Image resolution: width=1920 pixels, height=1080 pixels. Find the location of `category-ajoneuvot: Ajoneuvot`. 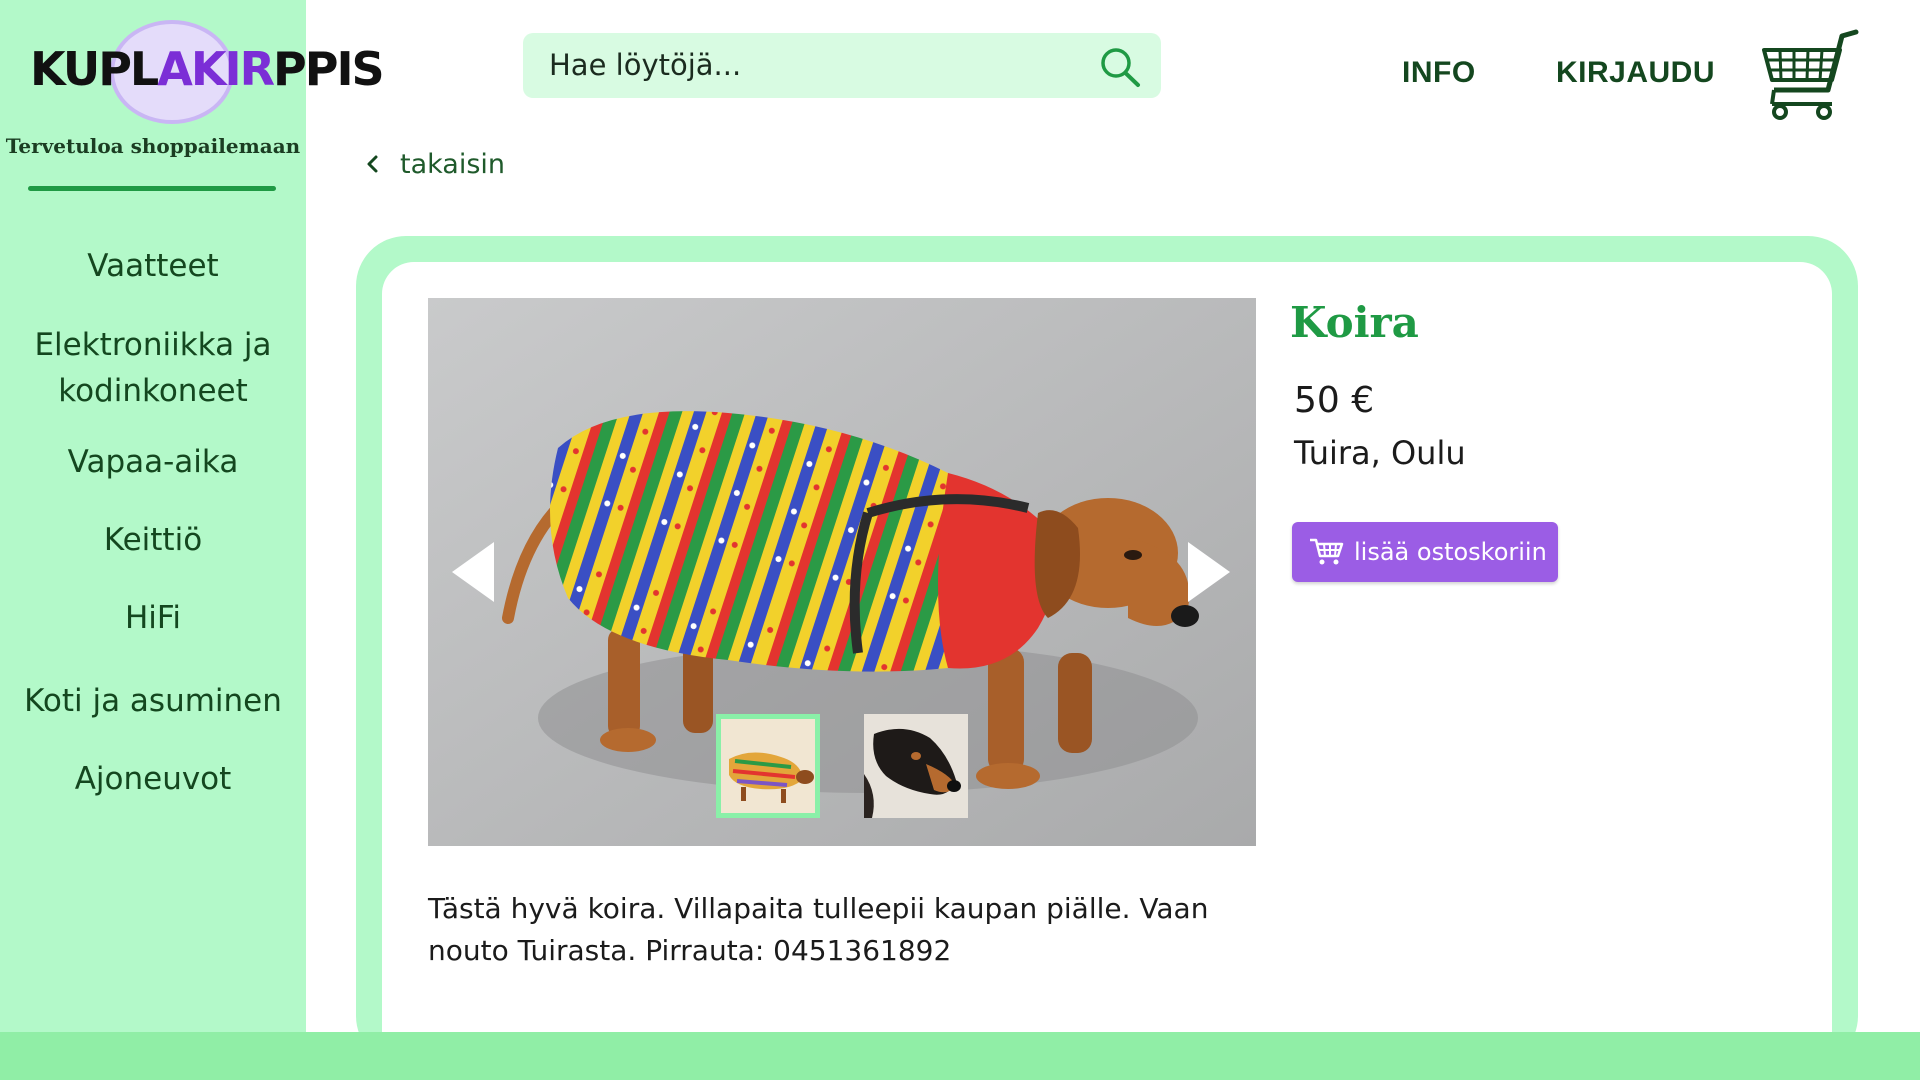

category-ajoneuvot: Ajoneuvot is located at coordinates (153, 779).